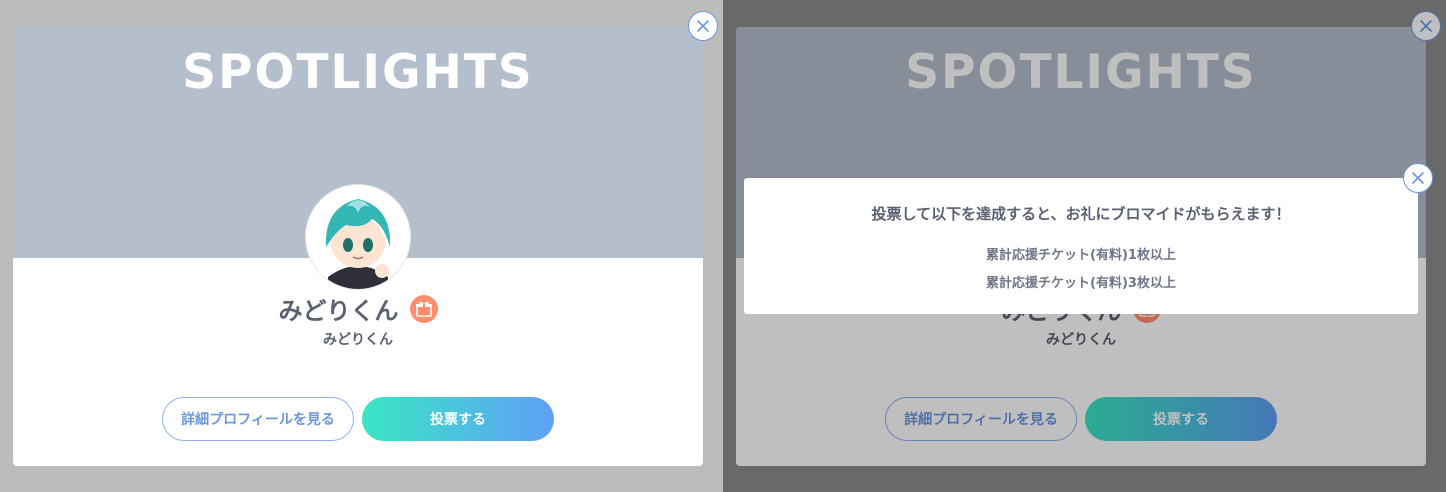 Image resolution: width=1446 pixels, height=492 pixels. I want to click on banner-title: SPOTLIGHTS, so click(358, 72).